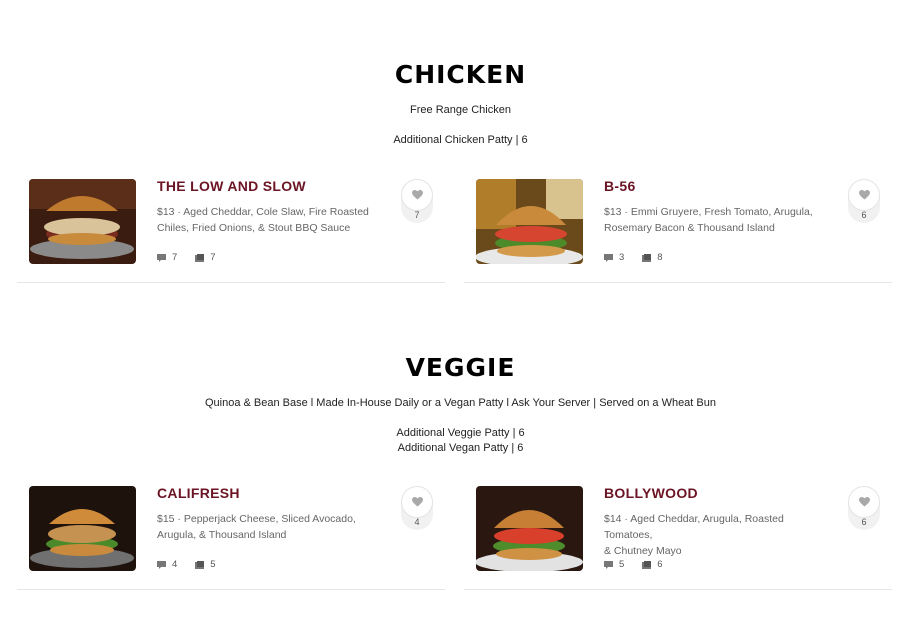 The height and width of the screenshot is (644, 921). Describe the element at coordinates (167, 257) in the screenshot. I see `comments-count: 7` at that location.